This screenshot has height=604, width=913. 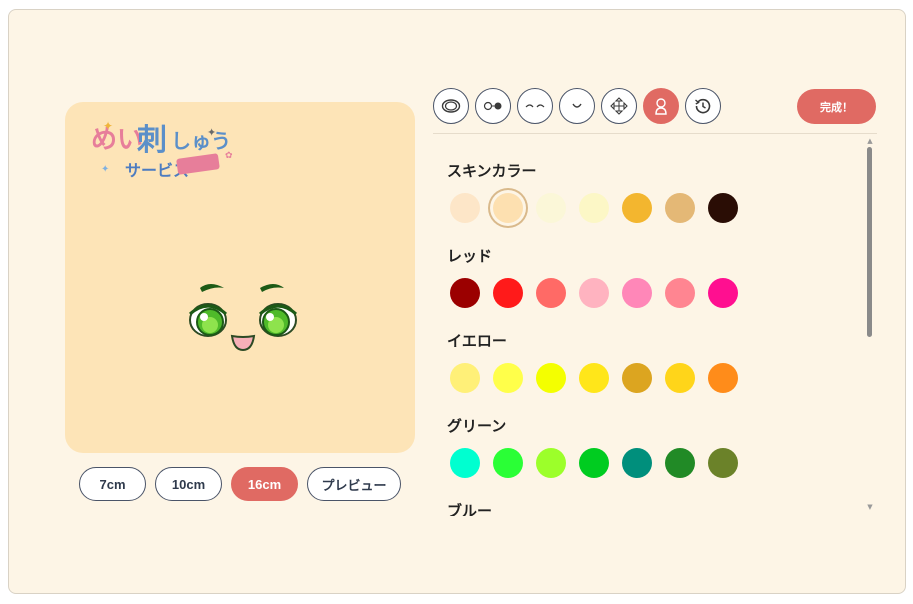 I want to click on tab-face-outline, so click(x=451, y=106).